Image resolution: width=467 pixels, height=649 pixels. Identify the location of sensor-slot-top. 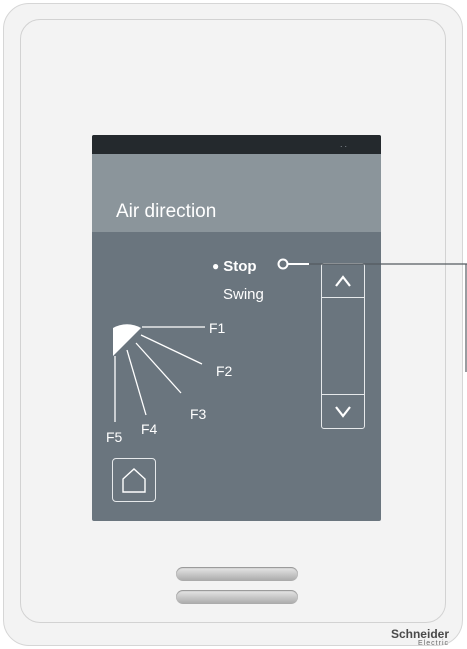
(237, 574).